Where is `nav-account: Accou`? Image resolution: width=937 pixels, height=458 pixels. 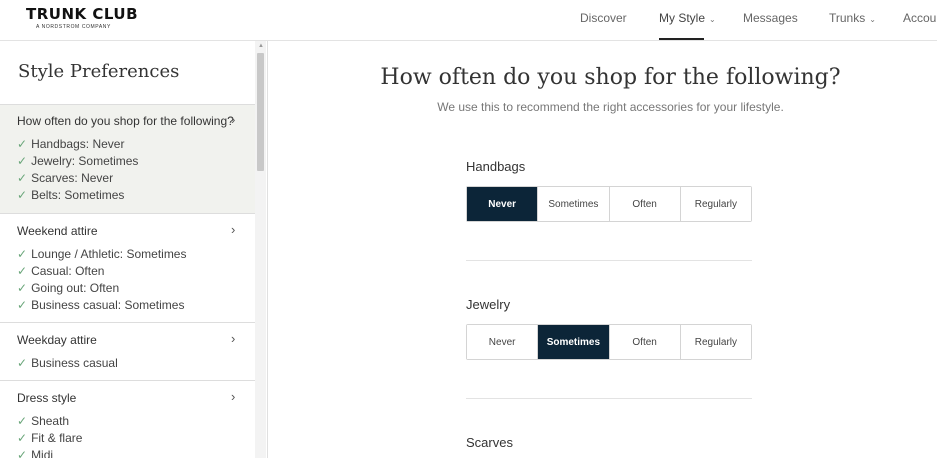 nav-account: Accou is located at coordinates (919, 18).